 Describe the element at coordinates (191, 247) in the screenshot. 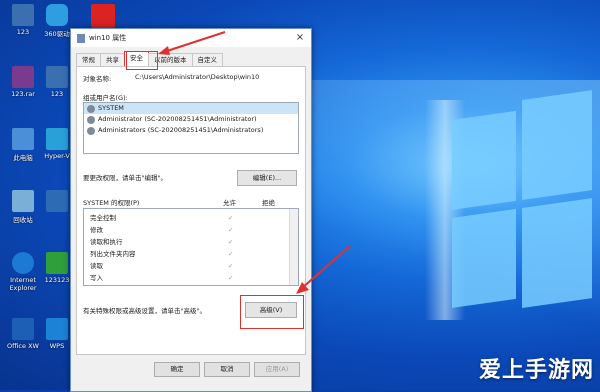

I see `permissions-list: 完全控制 ✓ 修改 ✓ 读取和执行 ✓ 列出文件夹内容 ✓ 读取 ✓ 写入 ✓` at that location.